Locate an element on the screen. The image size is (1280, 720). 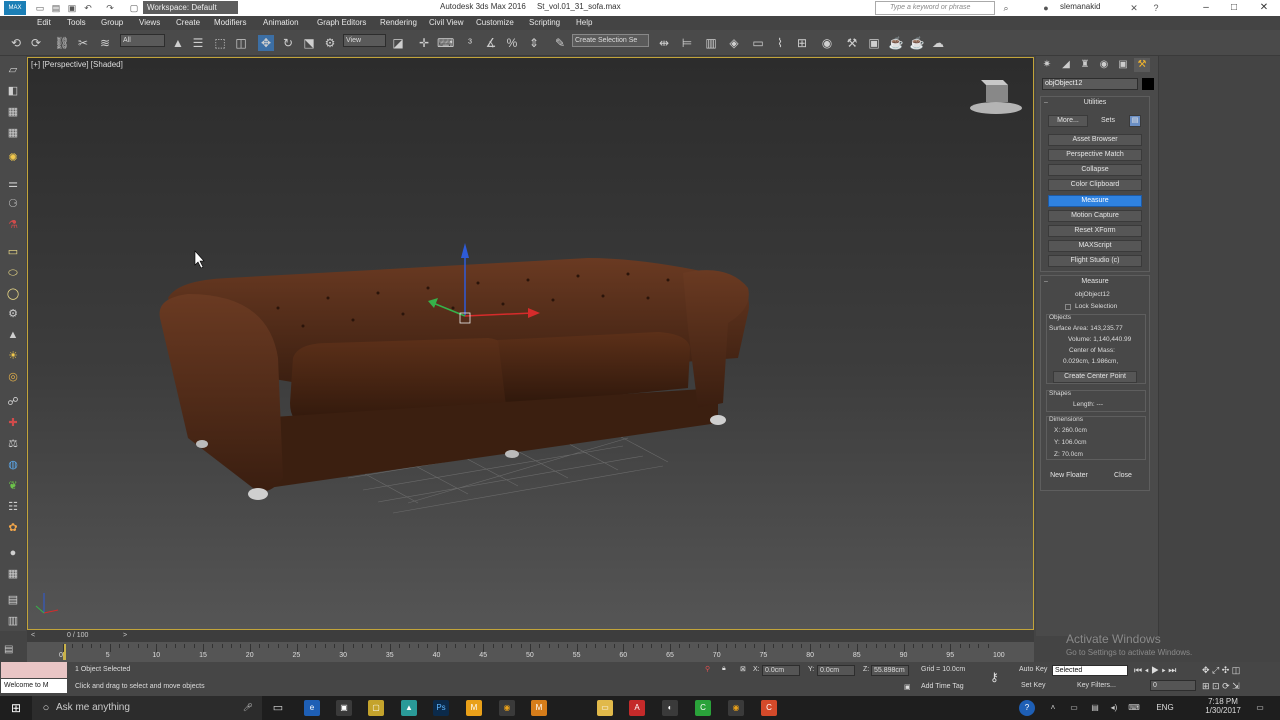
percent-snap-icon: % is located at coordinates (512, 43).